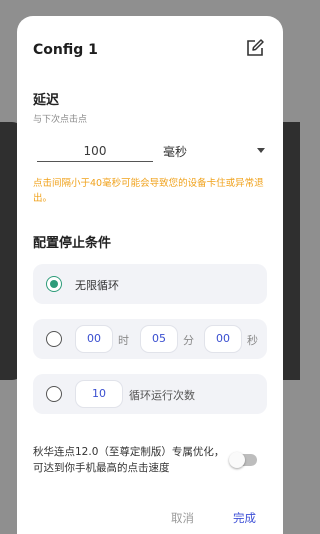 The image size is (320, 534). What do you see at coordinates (255, 48) in the screenshot?
I see `edit-icon` at bounding box center [255, 48].